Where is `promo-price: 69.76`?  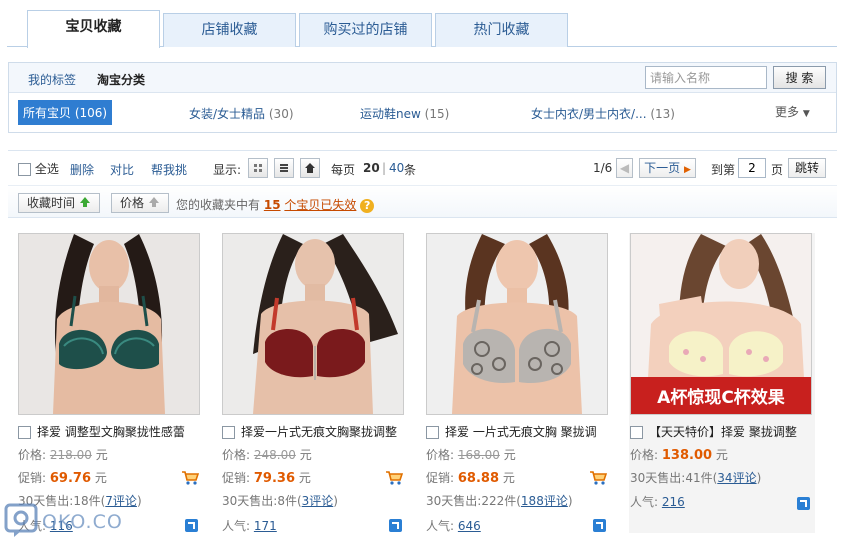 promo-price: 69.76 is located at coordinates (70, 478).